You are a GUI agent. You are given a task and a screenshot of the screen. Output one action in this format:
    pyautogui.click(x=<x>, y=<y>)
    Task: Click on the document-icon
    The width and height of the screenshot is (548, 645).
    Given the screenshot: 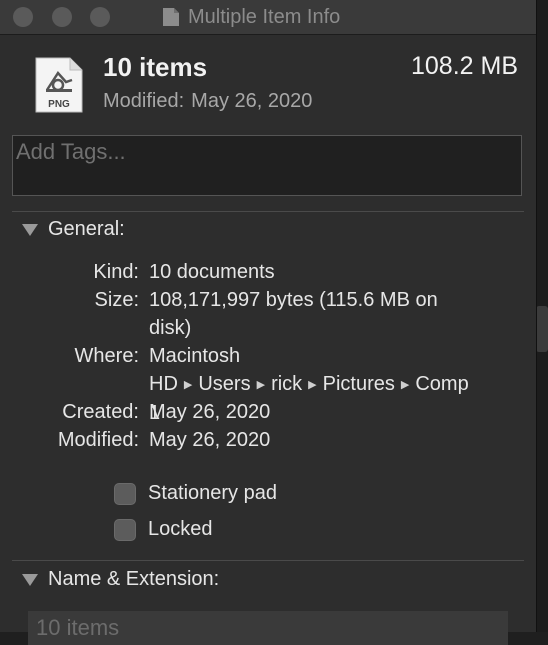 What is the action you would take?
    pyautogui.click(x=171, y=17)
    